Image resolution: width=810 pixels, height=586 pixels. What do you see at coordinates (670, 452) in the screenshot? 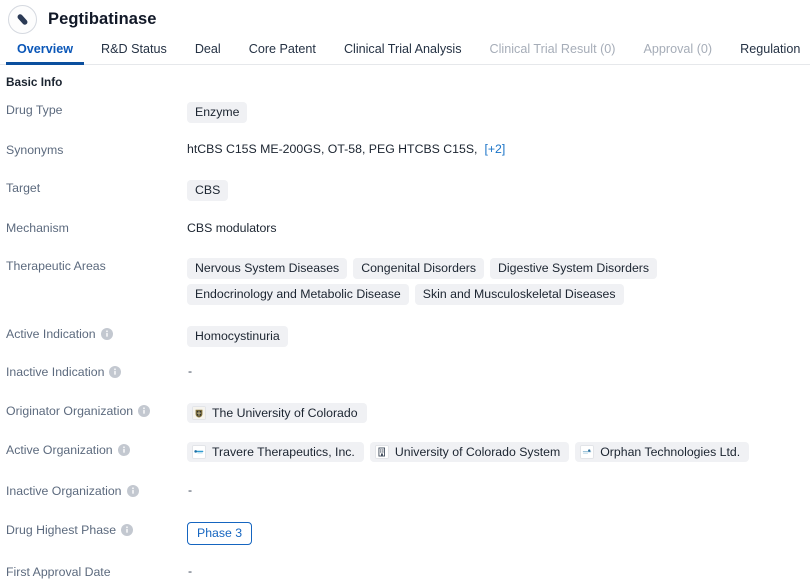
I see `organization-name: Orphan Technologies Ltd.` at bounding box center [670, 452].